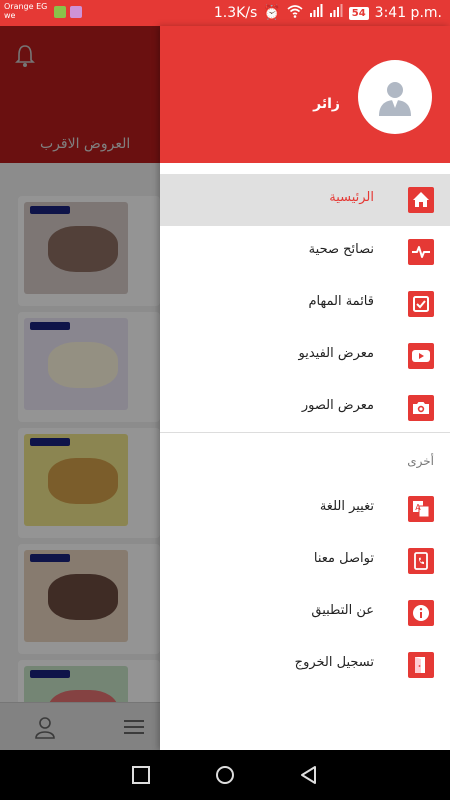 This screenshot has height=800, width=450. I want to click on menu-label: تغيير اللغة, so click(346, 506).